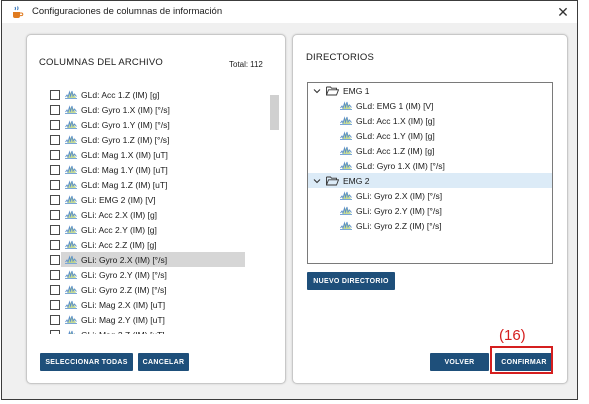 Image resolution: width=589 pixels, height=404 pixels. What do you see at coordinates (162, 304) in the screenshot?
I see `file-column-row: GLi: Mag 2.X (IM) [uT]` at bounding box center [162, 304].